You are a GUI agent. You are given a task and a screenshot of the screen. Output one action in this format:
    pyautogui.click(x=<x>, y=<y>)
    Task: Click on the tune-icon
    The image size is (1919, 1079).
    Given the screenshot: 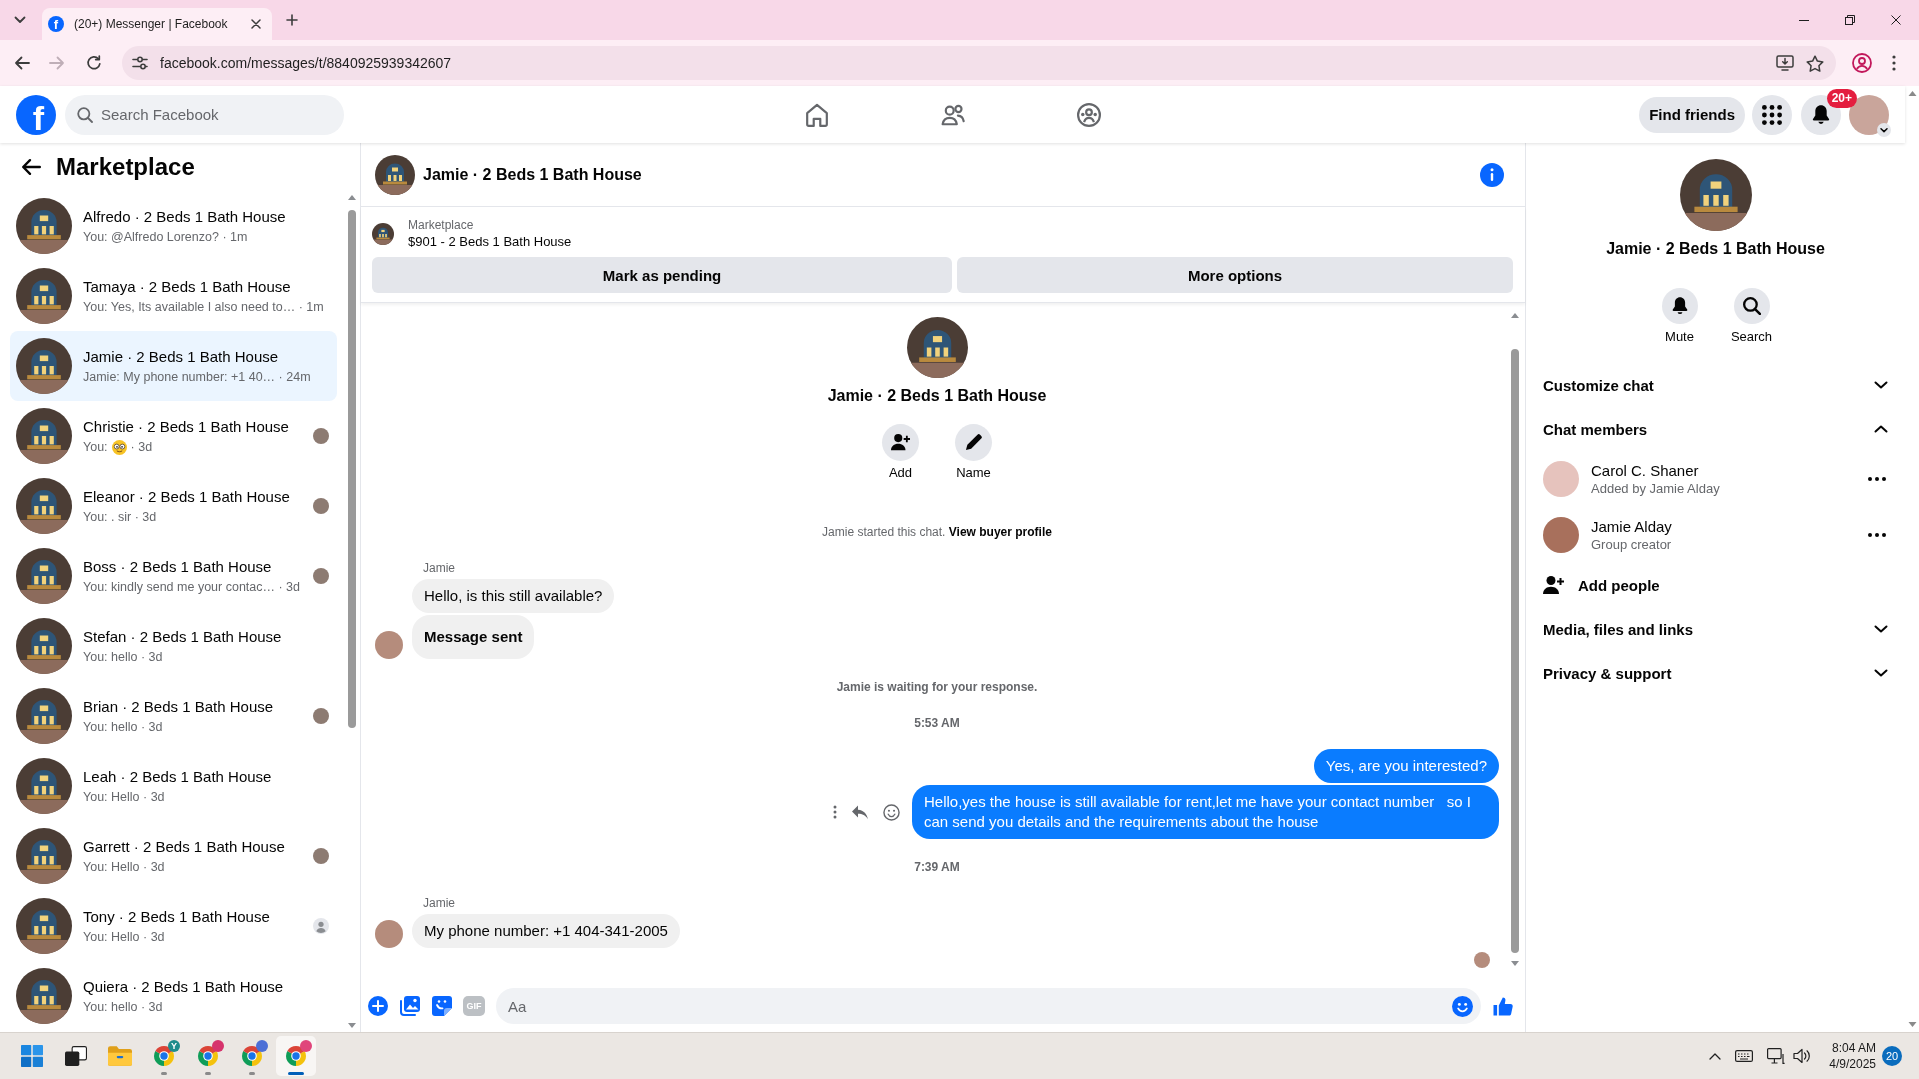 What is the action you would take?
    pyautogui.click(x=140, y=63)
    